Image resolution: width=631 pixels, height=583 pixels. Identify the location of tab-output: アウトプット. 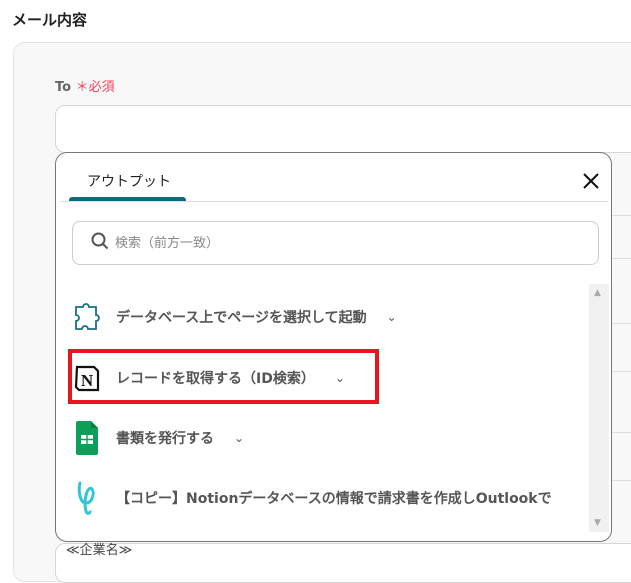
(129, 181).